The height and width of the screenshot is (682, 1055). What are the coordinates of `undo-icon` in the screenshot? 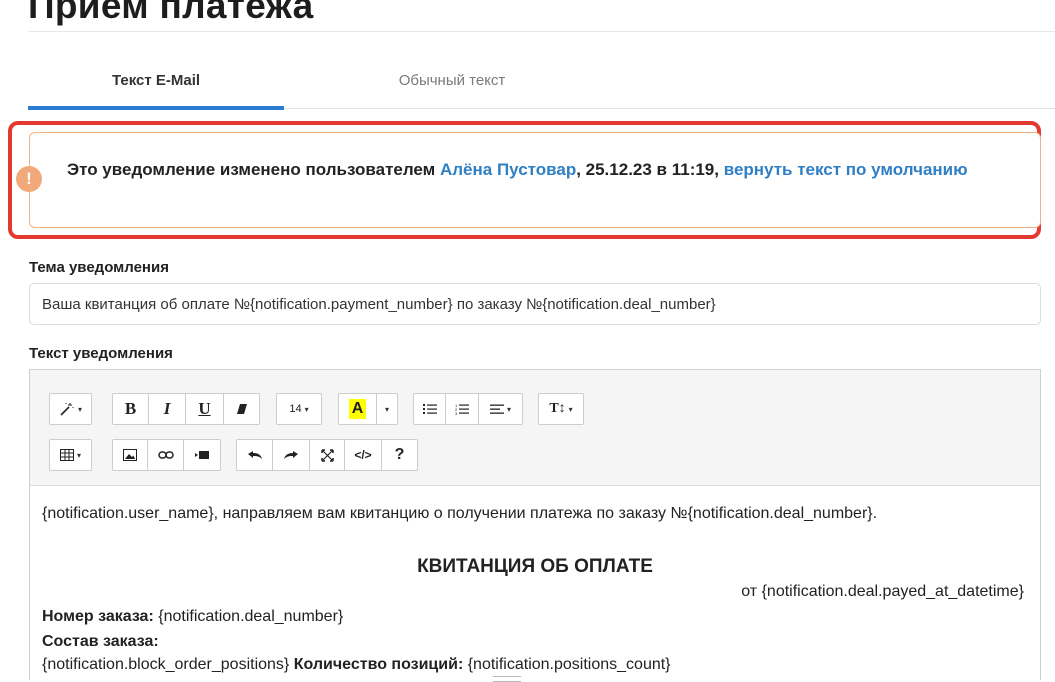 It's located at (254, 455).